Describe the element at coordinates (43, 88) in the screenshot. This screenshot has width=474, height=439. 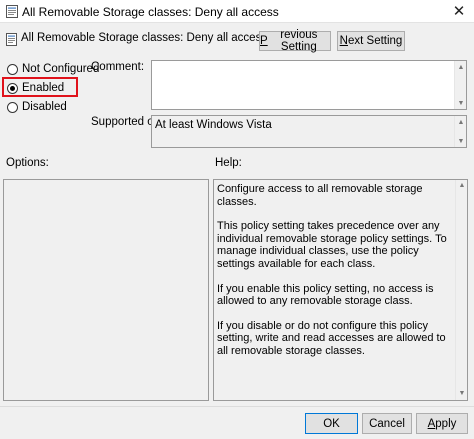
I see `enabled-label: Enabled` at that location.